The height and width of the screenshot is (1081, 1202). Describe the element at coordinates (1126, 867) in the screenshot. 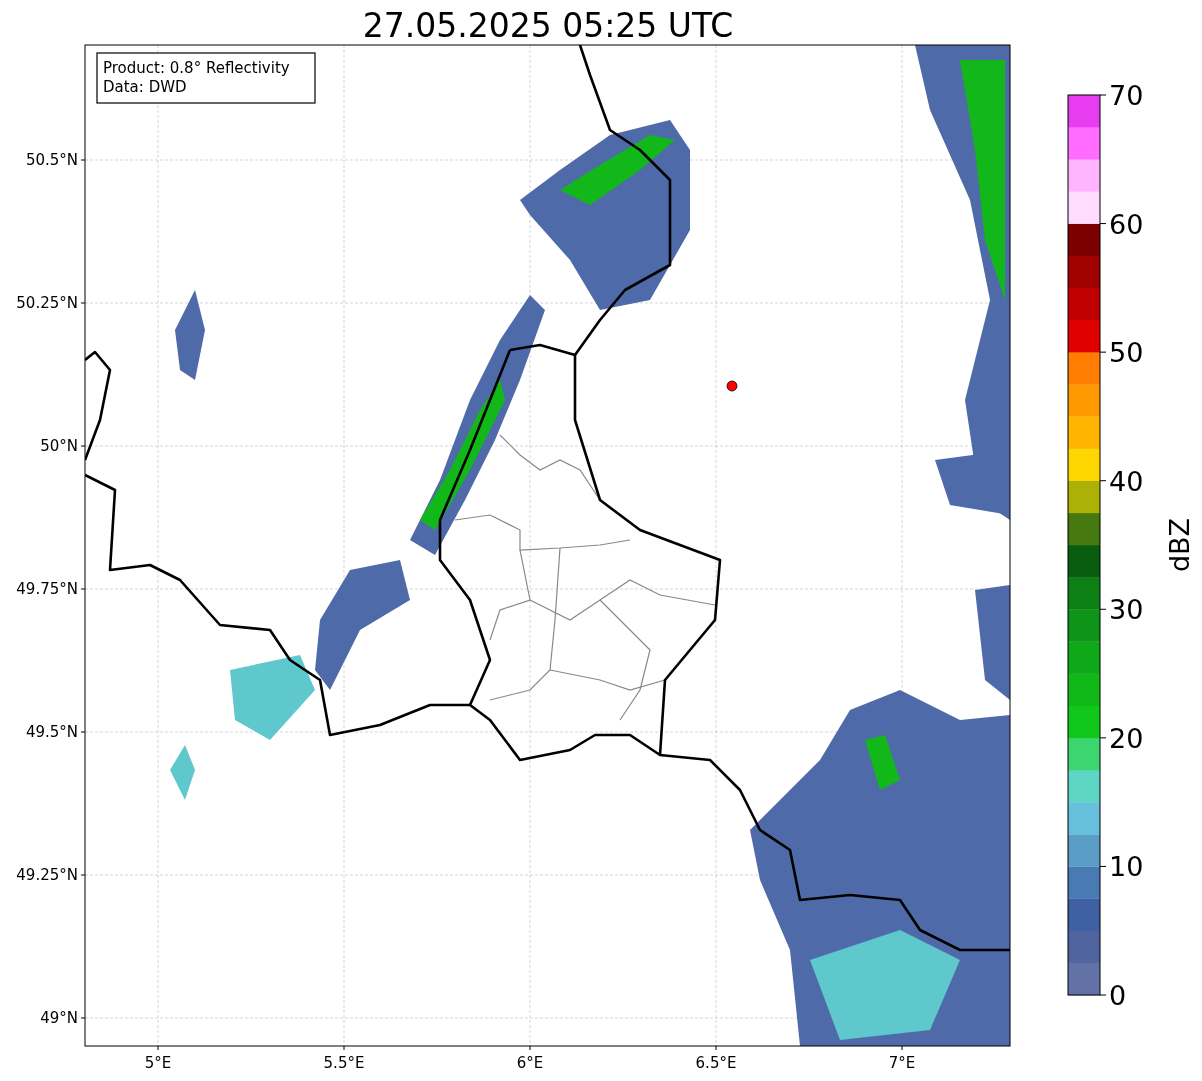

I see `colorbar-tick-label: 10` at that location.